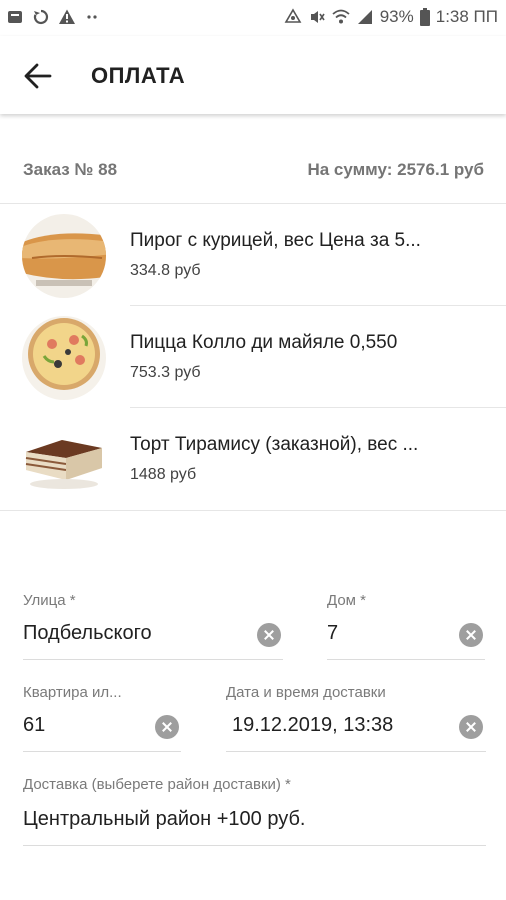 The width and height of the screenshot is (506, 900). What do you see at coordinates (471, 727) in the screenshot?
I see `clear-datetime-button` at bounding box center [471, 727].